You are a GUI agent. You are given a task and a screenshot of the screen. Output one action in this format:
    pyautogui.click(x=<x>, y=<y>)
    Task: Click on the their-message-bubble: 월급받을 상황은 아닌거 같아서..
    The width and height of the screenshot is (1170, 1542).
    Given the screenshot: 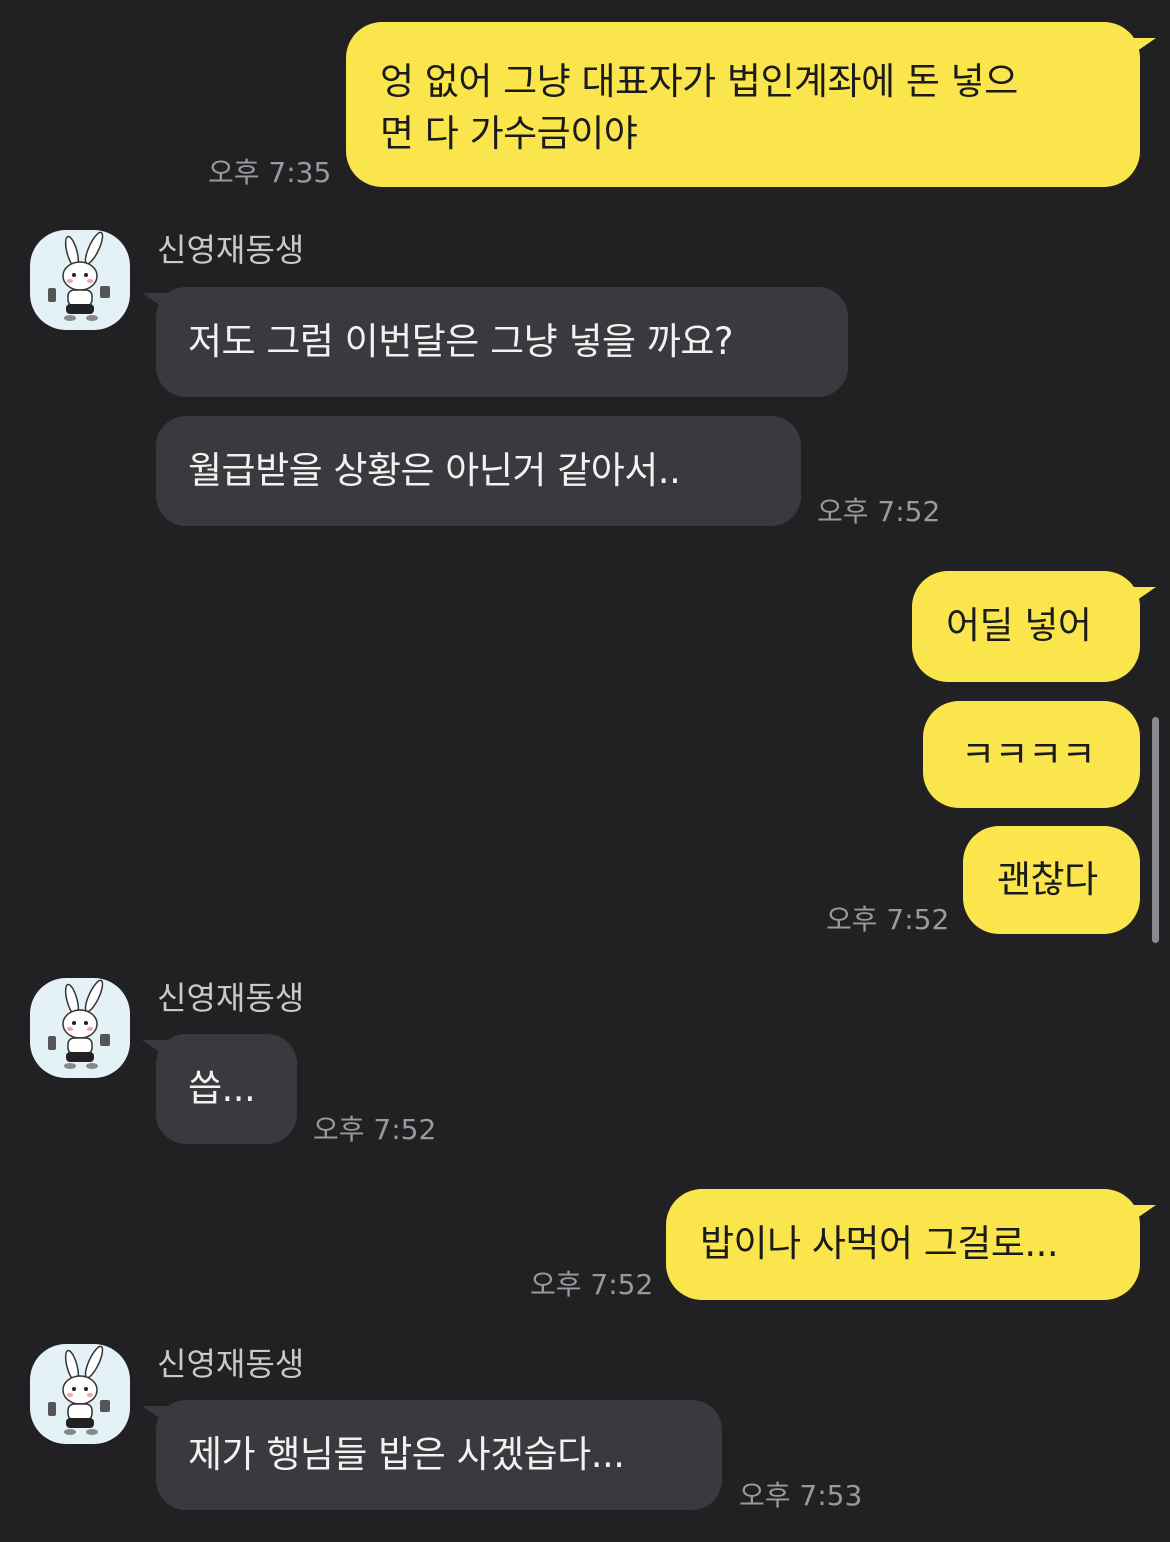 What is the action you would take?
    pyautogui.click(x=478, y=471)
    